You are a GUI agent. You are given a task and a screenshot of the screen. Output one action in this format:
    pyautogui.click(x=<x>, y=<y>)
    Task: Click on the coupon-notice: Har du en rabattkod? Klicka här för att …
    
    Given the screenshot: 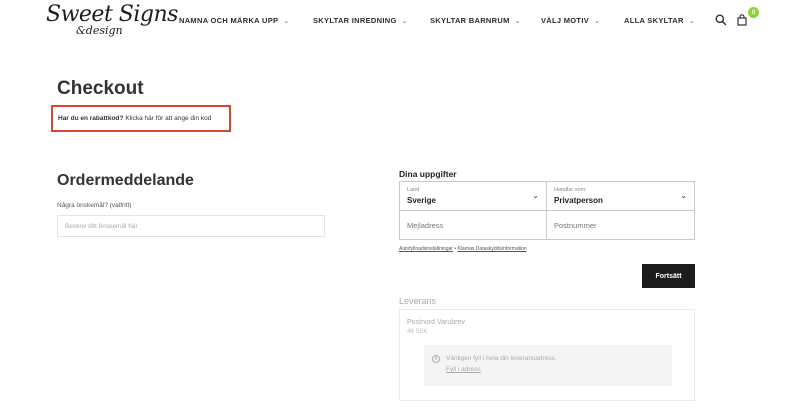 What is the action you would take?
    pyautogui.click(x=141, y=118)
    